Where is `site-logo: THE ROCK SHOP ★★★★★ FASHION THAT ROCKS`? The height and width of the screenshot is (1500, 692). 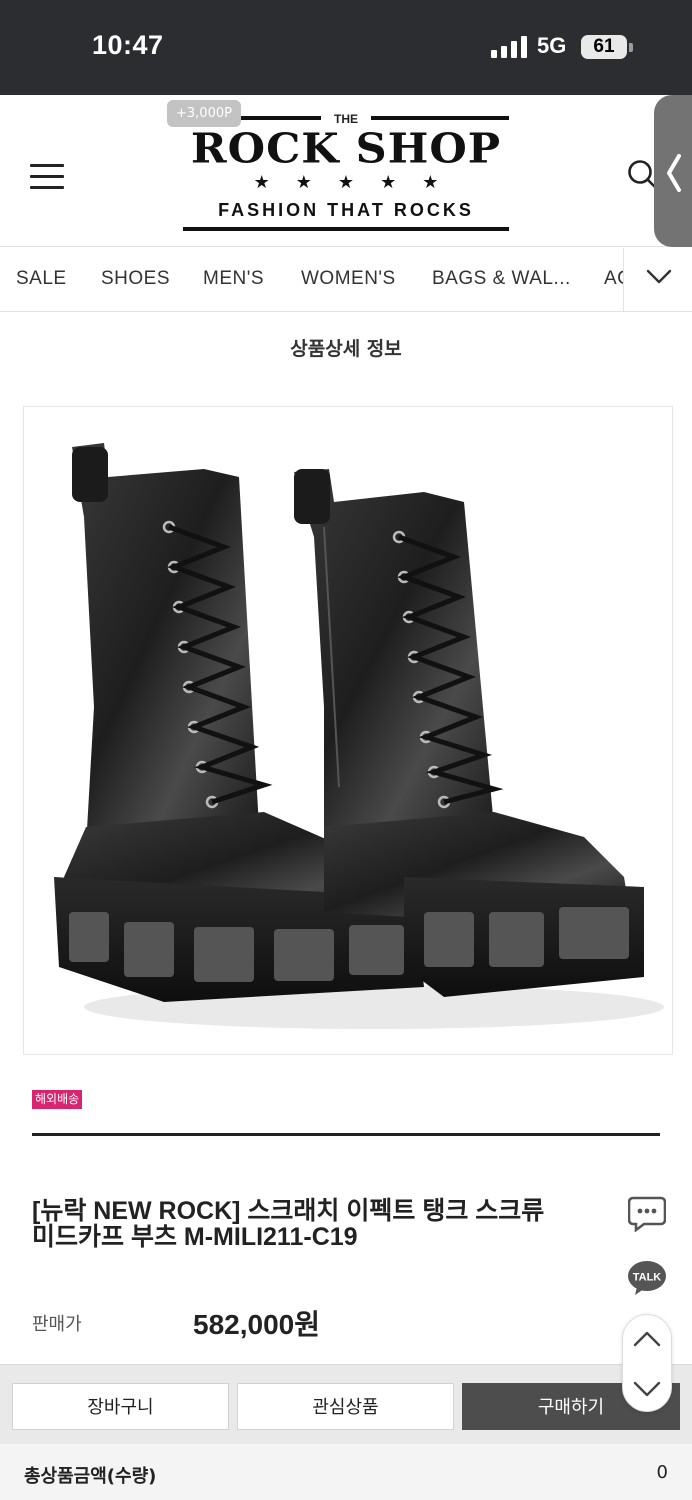 site-logo: THE ROCK SHOP ★★★★★ FASHION THAT ROCKS is located at coordinates (346, 173).